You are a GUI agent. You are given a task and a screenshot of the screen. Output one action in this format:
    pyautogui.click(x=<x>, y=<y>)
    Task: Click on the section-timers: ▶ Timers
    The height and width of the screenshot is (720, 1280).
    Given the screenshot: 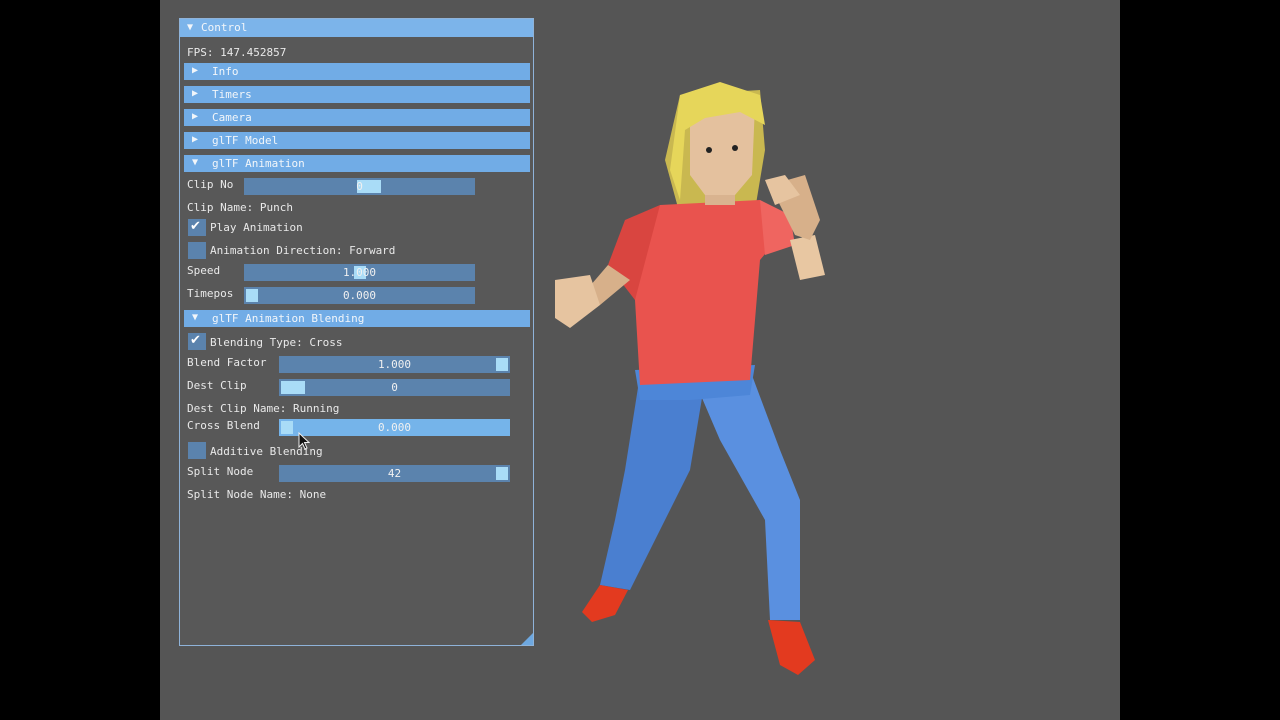 What is the action you would take?
    pyautogui.click(x=357, y=94)
    